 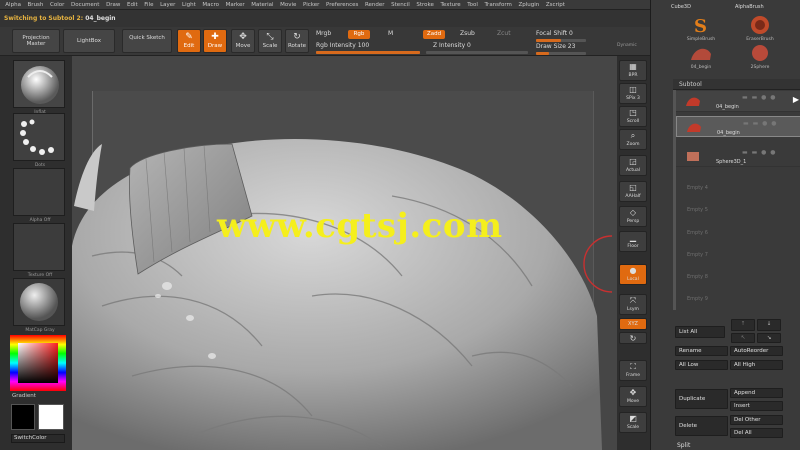 What do you see at coordinates (743, 325) in the screenshot?
I see `move-up-arrow-icon: ↑` at bounding box center [743, 325].